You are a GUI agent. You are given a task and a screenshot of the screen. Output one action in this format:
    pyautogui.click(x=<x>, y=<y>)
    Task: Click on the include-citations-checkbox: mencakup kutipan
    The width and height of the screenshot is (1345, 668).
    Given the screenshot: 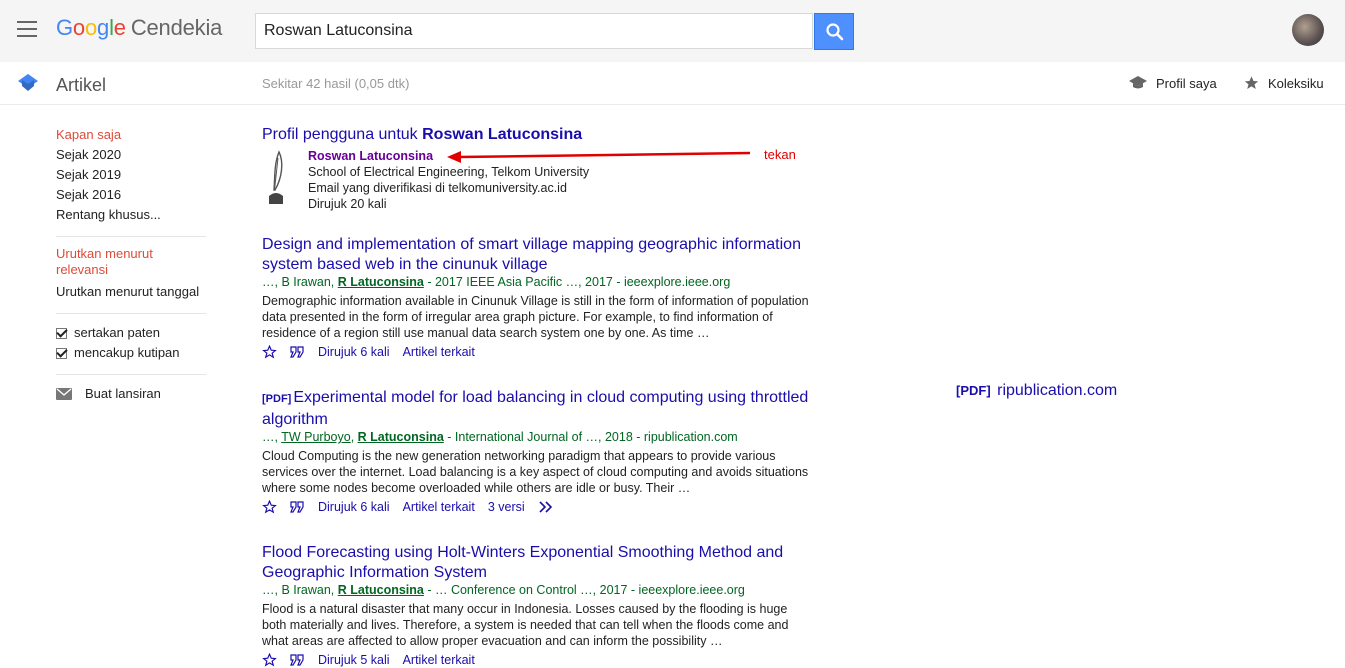 What is the action you would take?
    pyautogui.click(x=131, y=353)
    